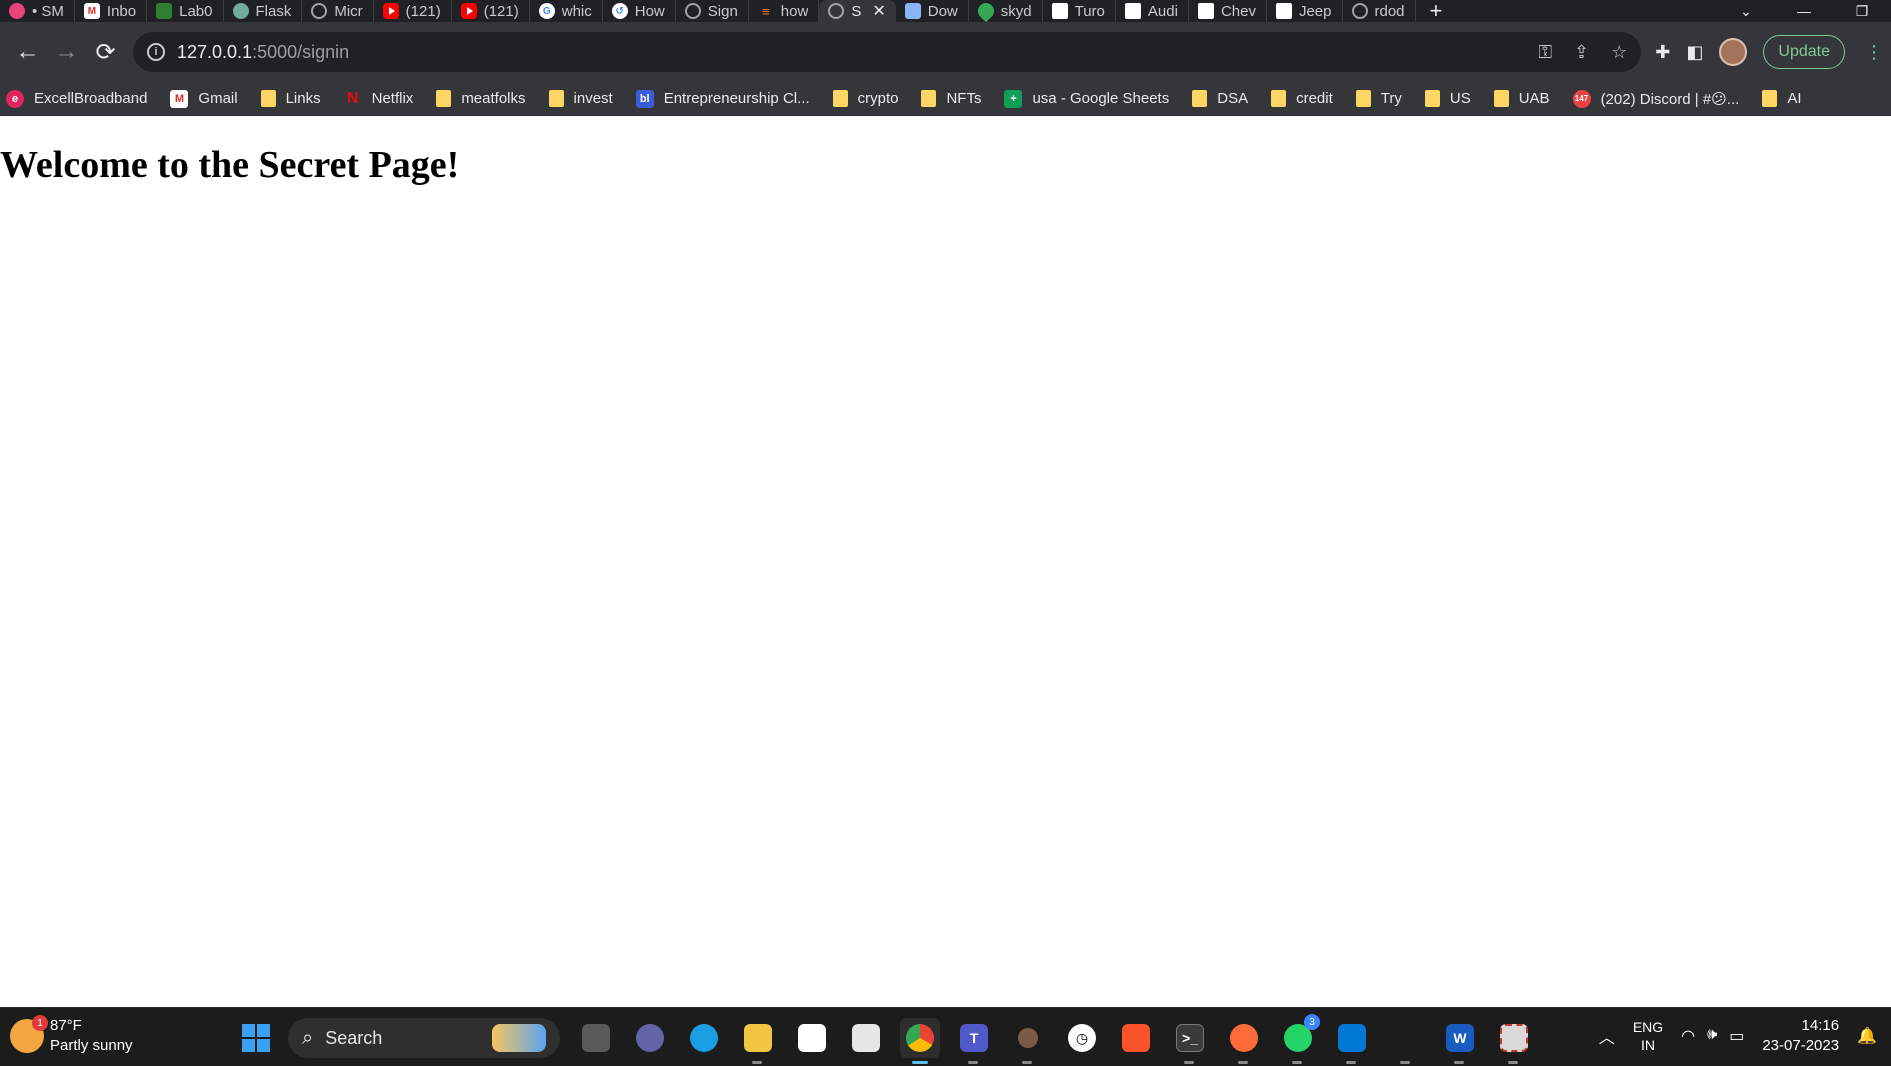  I want to click on browser-tab: ≡ how, so click(784, 11).